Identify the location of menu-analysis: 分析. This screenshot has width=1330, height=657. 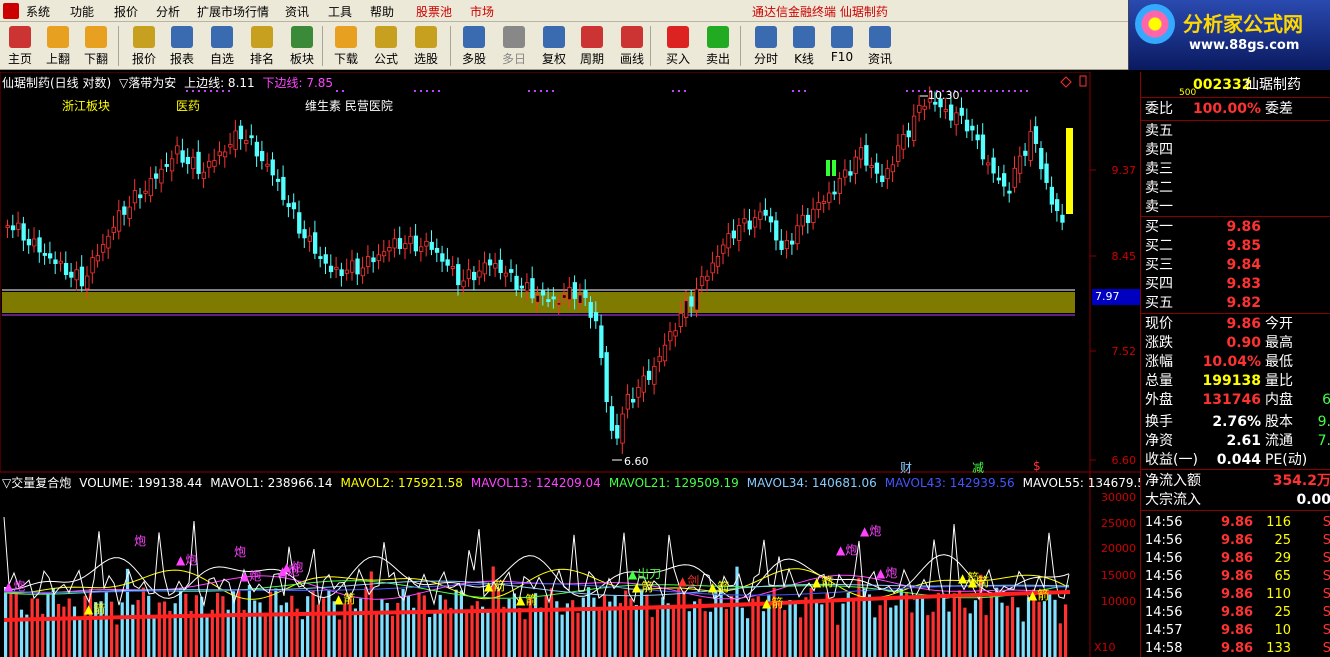
(168, 11).